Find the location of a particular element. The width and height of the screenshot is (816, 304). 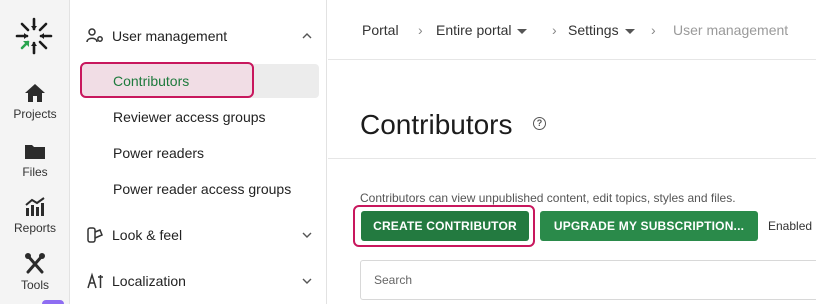

breadcrumb-label: Settings is located at coordinates (593, 30).